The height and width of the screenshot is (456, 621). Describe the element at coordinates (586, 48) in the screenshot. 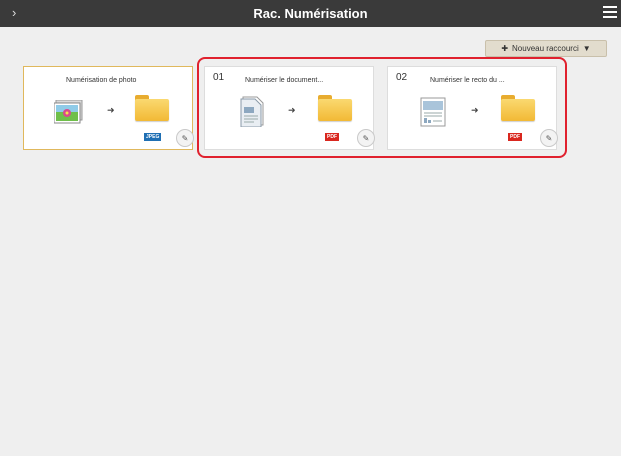

I see `caret-down-icon: ▼` at that location.